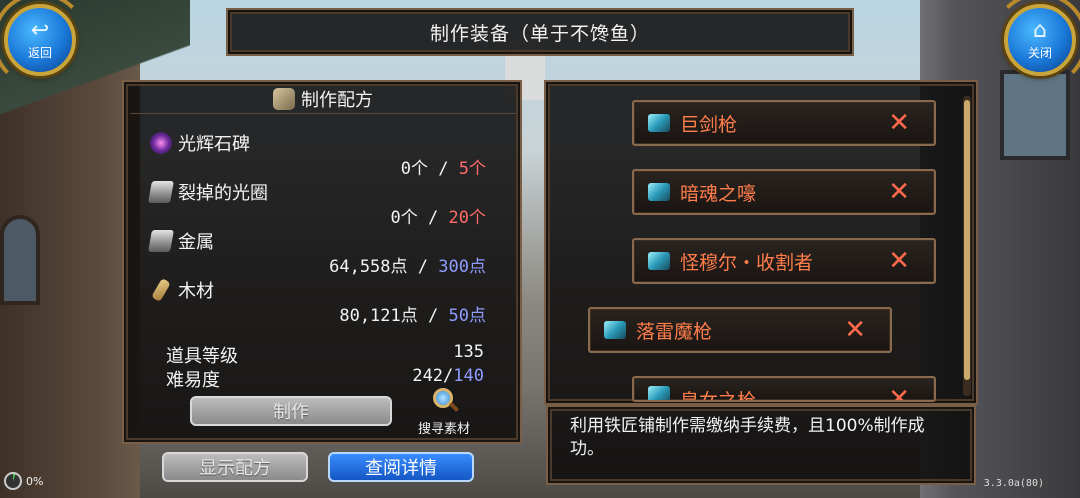 The width and height of the screenshot is (1080, 498). What do you see at coordinates (718, 193) in the screenshot?
I see `equipment-name: 暗魂之嚎` at bounding box center [718, 193].